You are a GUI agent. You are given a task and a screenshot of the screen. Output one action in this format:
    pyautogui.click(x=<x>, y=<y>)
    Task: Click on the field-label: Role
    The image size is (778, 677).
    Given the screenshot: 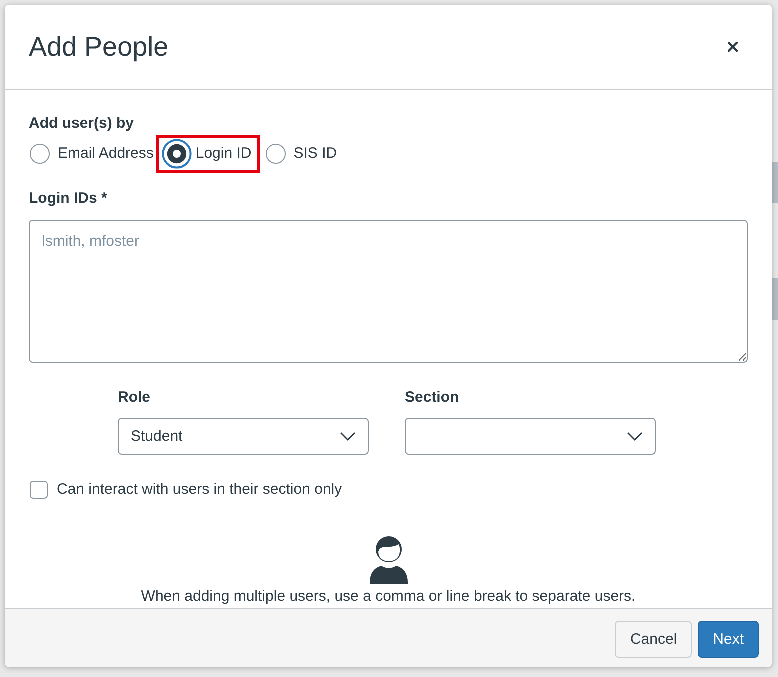 What is the action you would take?
    pyautogui.click(x=134, y=398)
    